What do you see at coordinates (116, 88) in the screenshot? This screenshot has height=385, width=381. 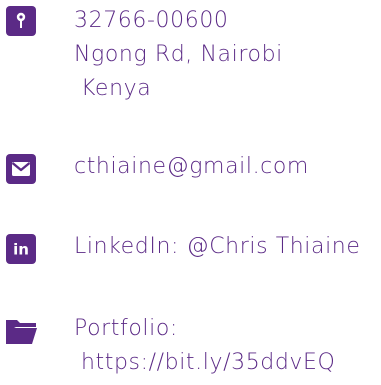 I see `address-line-country: Kenya` at bounding box center [116, 88].